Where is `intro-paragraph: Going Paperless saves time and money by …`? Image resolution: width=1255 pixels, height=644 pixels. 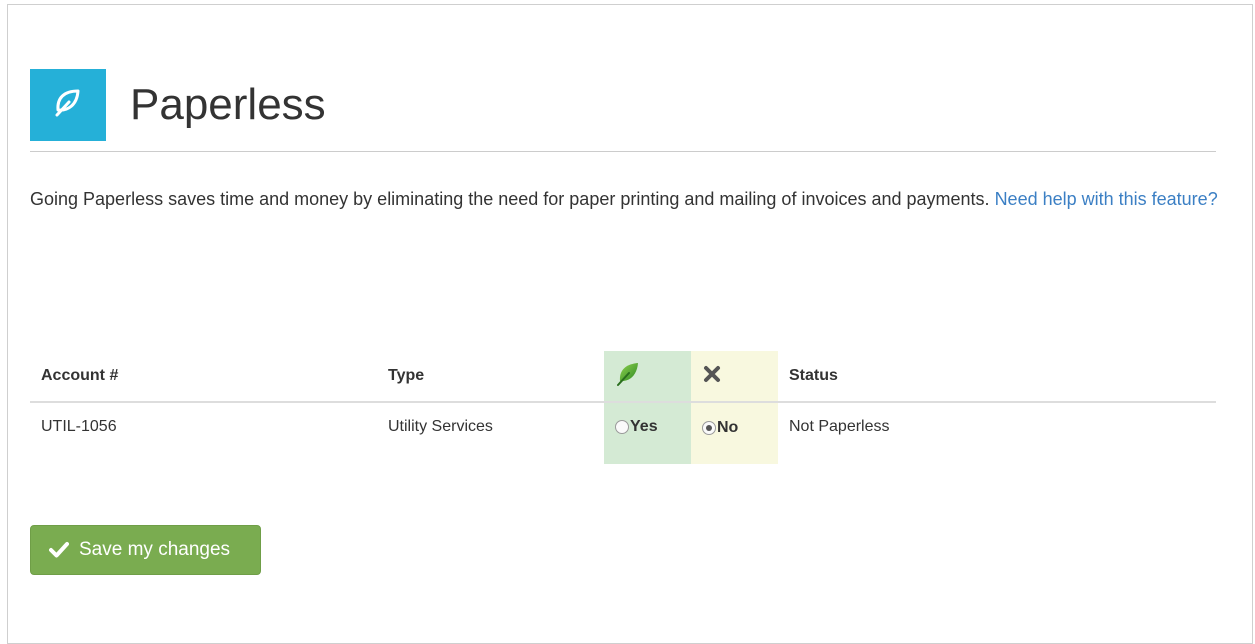 intro-paragraph: Going Paperless saves time and money by … is located at coordinates (625, 199).